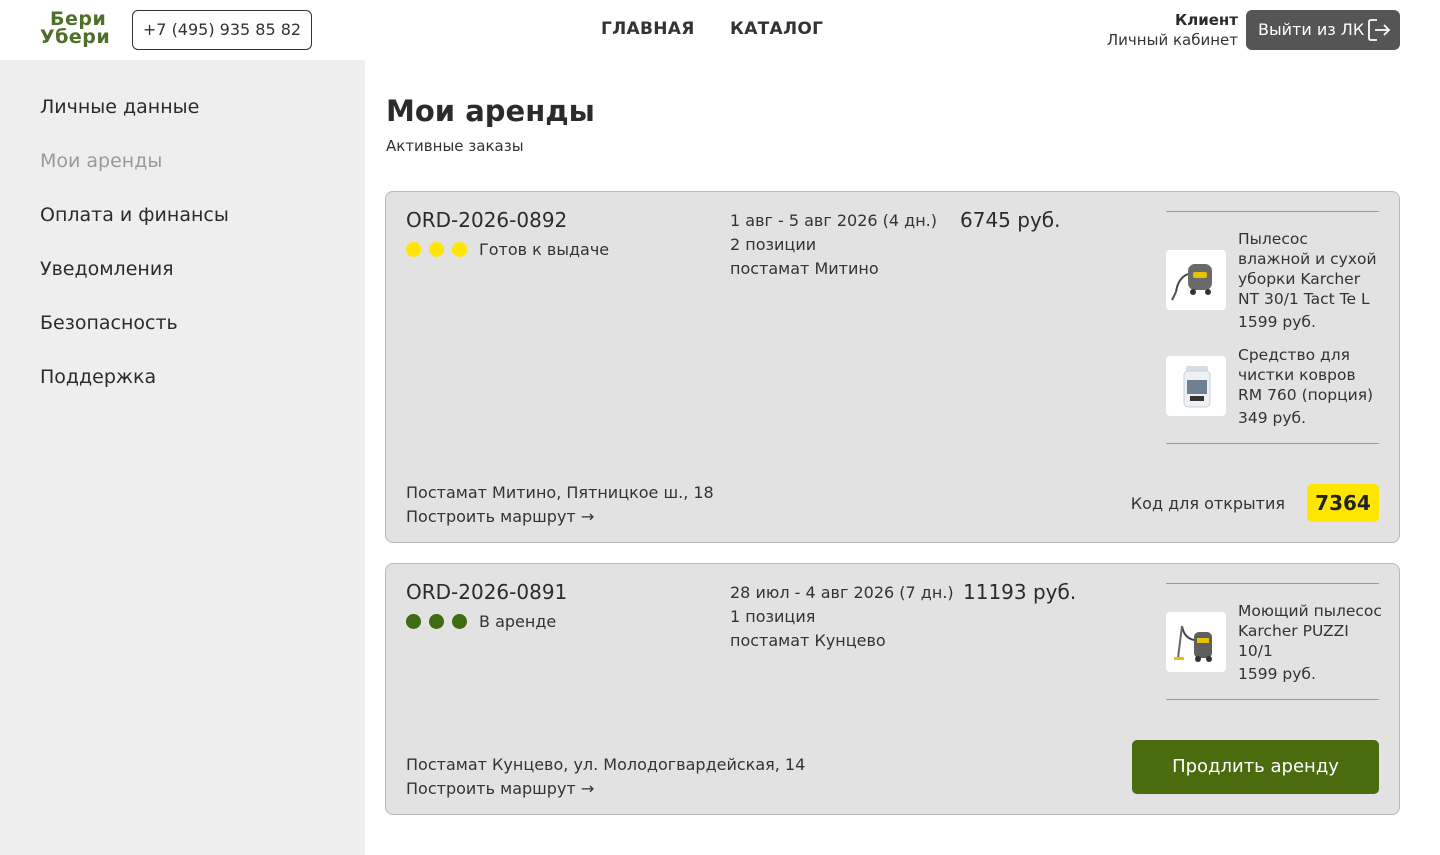 This screenshot has width=1440, height=855. I want to click on order-pickup: постамат Кунцево, so click(808, 640).